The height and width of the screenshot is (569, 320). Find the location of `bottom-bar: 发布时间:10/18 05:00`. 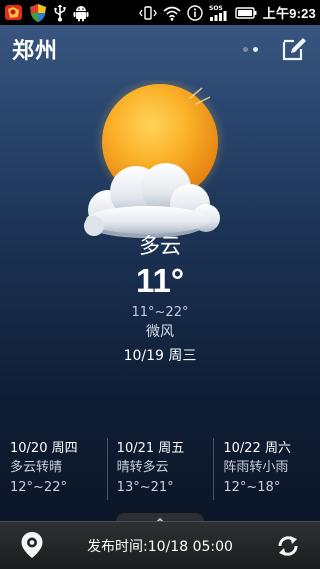

bottom-bar: 发布时间:10/18 05:00 is located at coordinates (160, 545).